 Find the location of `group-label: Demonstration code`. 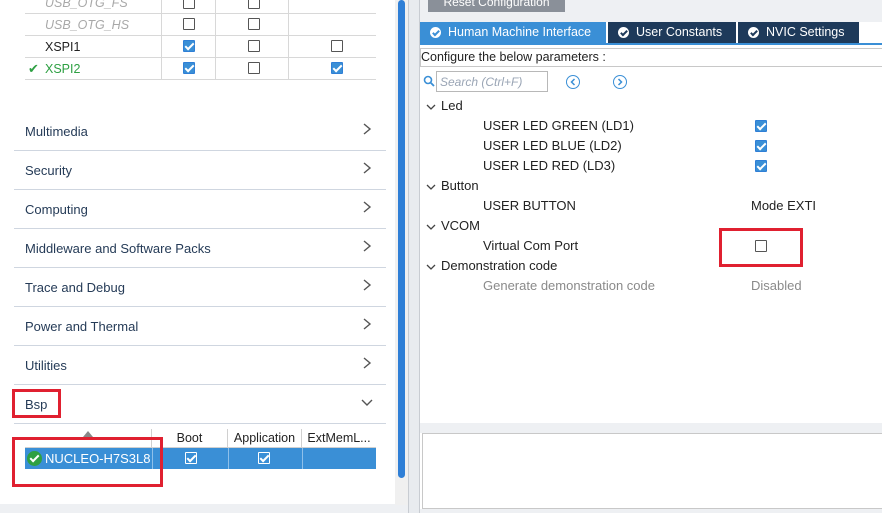

group-label: Demonstration code is located at coordinates (499, 265).